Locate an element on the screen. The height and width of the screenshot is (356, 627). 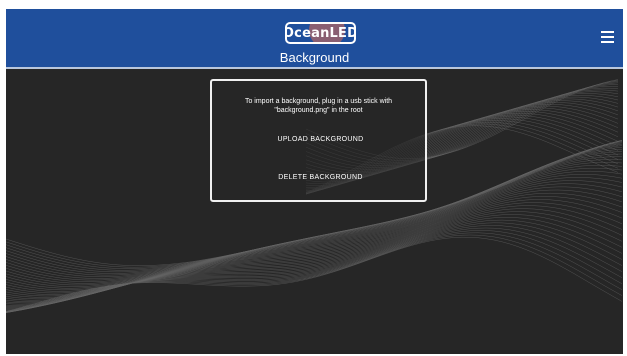
page-title: Background is located at coordinates (314, 57).